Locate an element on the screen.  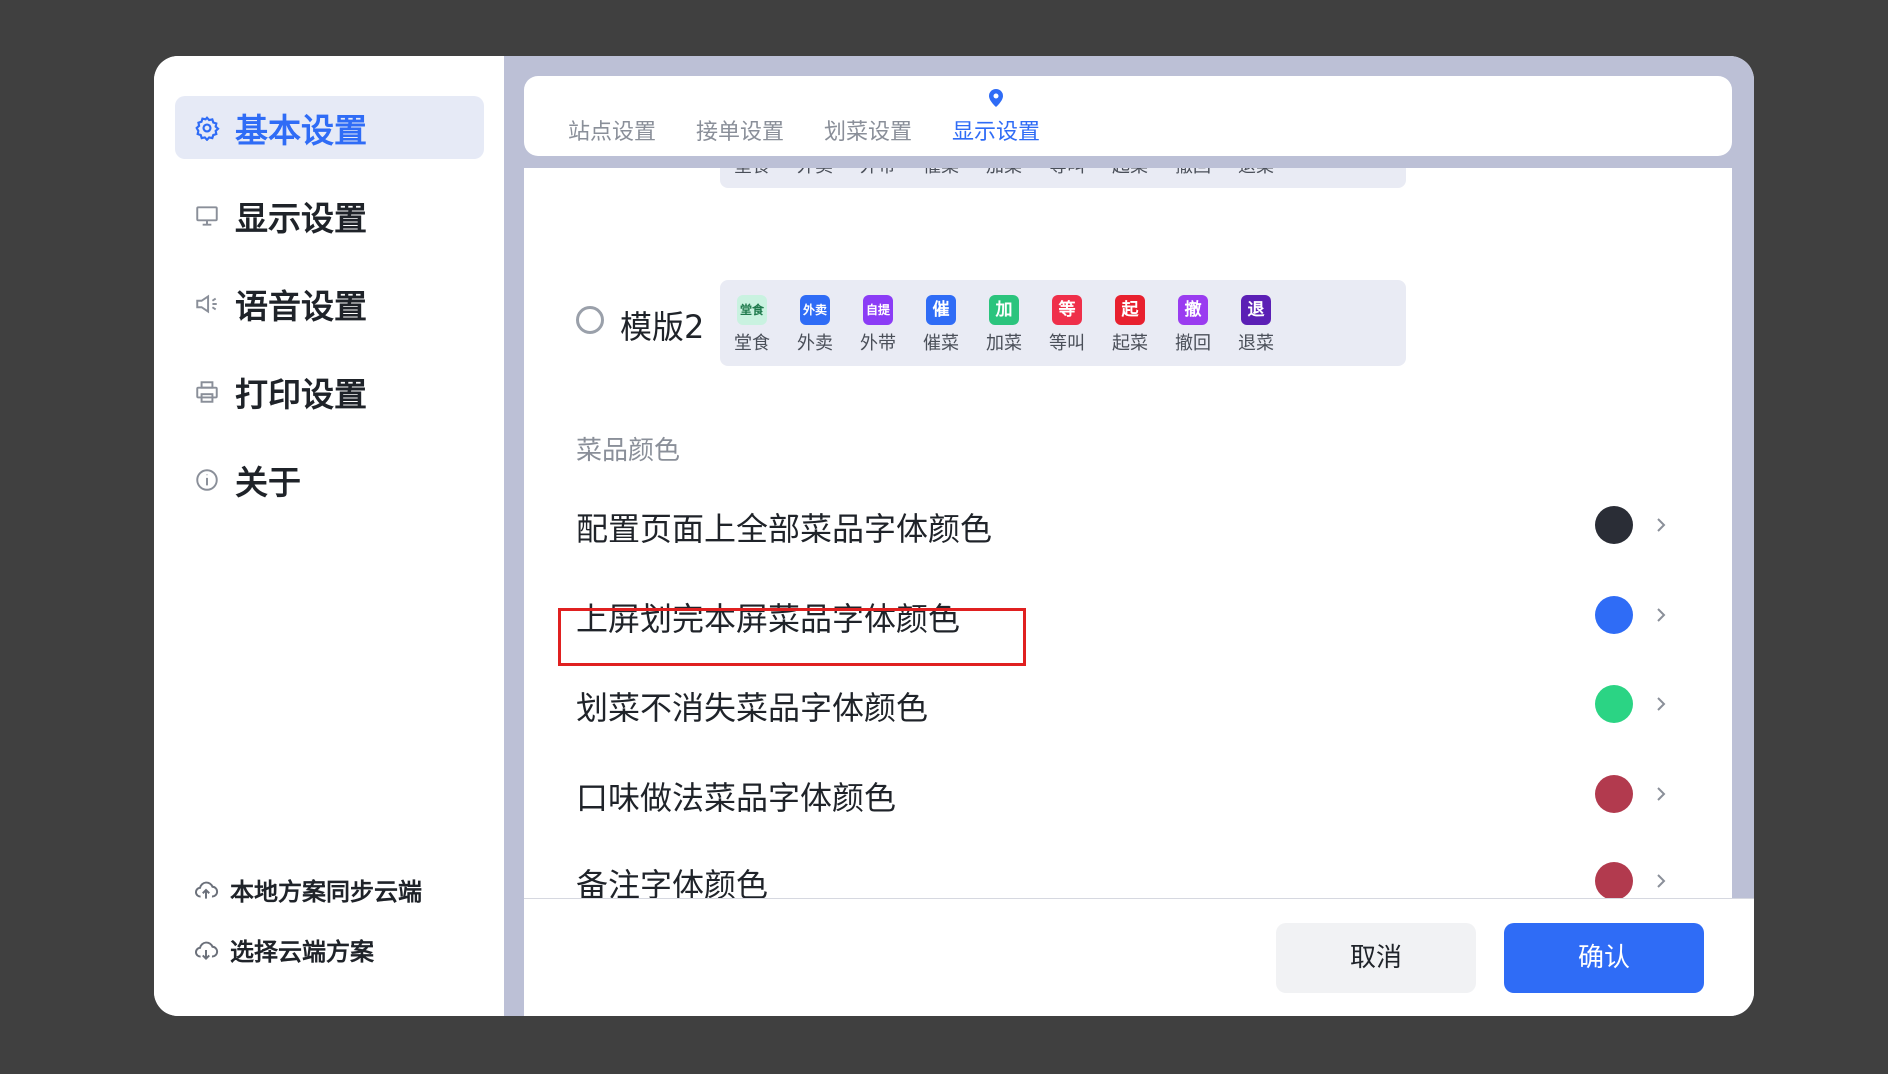
tab-order-settings: 接单设置 is located at coordinates (740, 130).